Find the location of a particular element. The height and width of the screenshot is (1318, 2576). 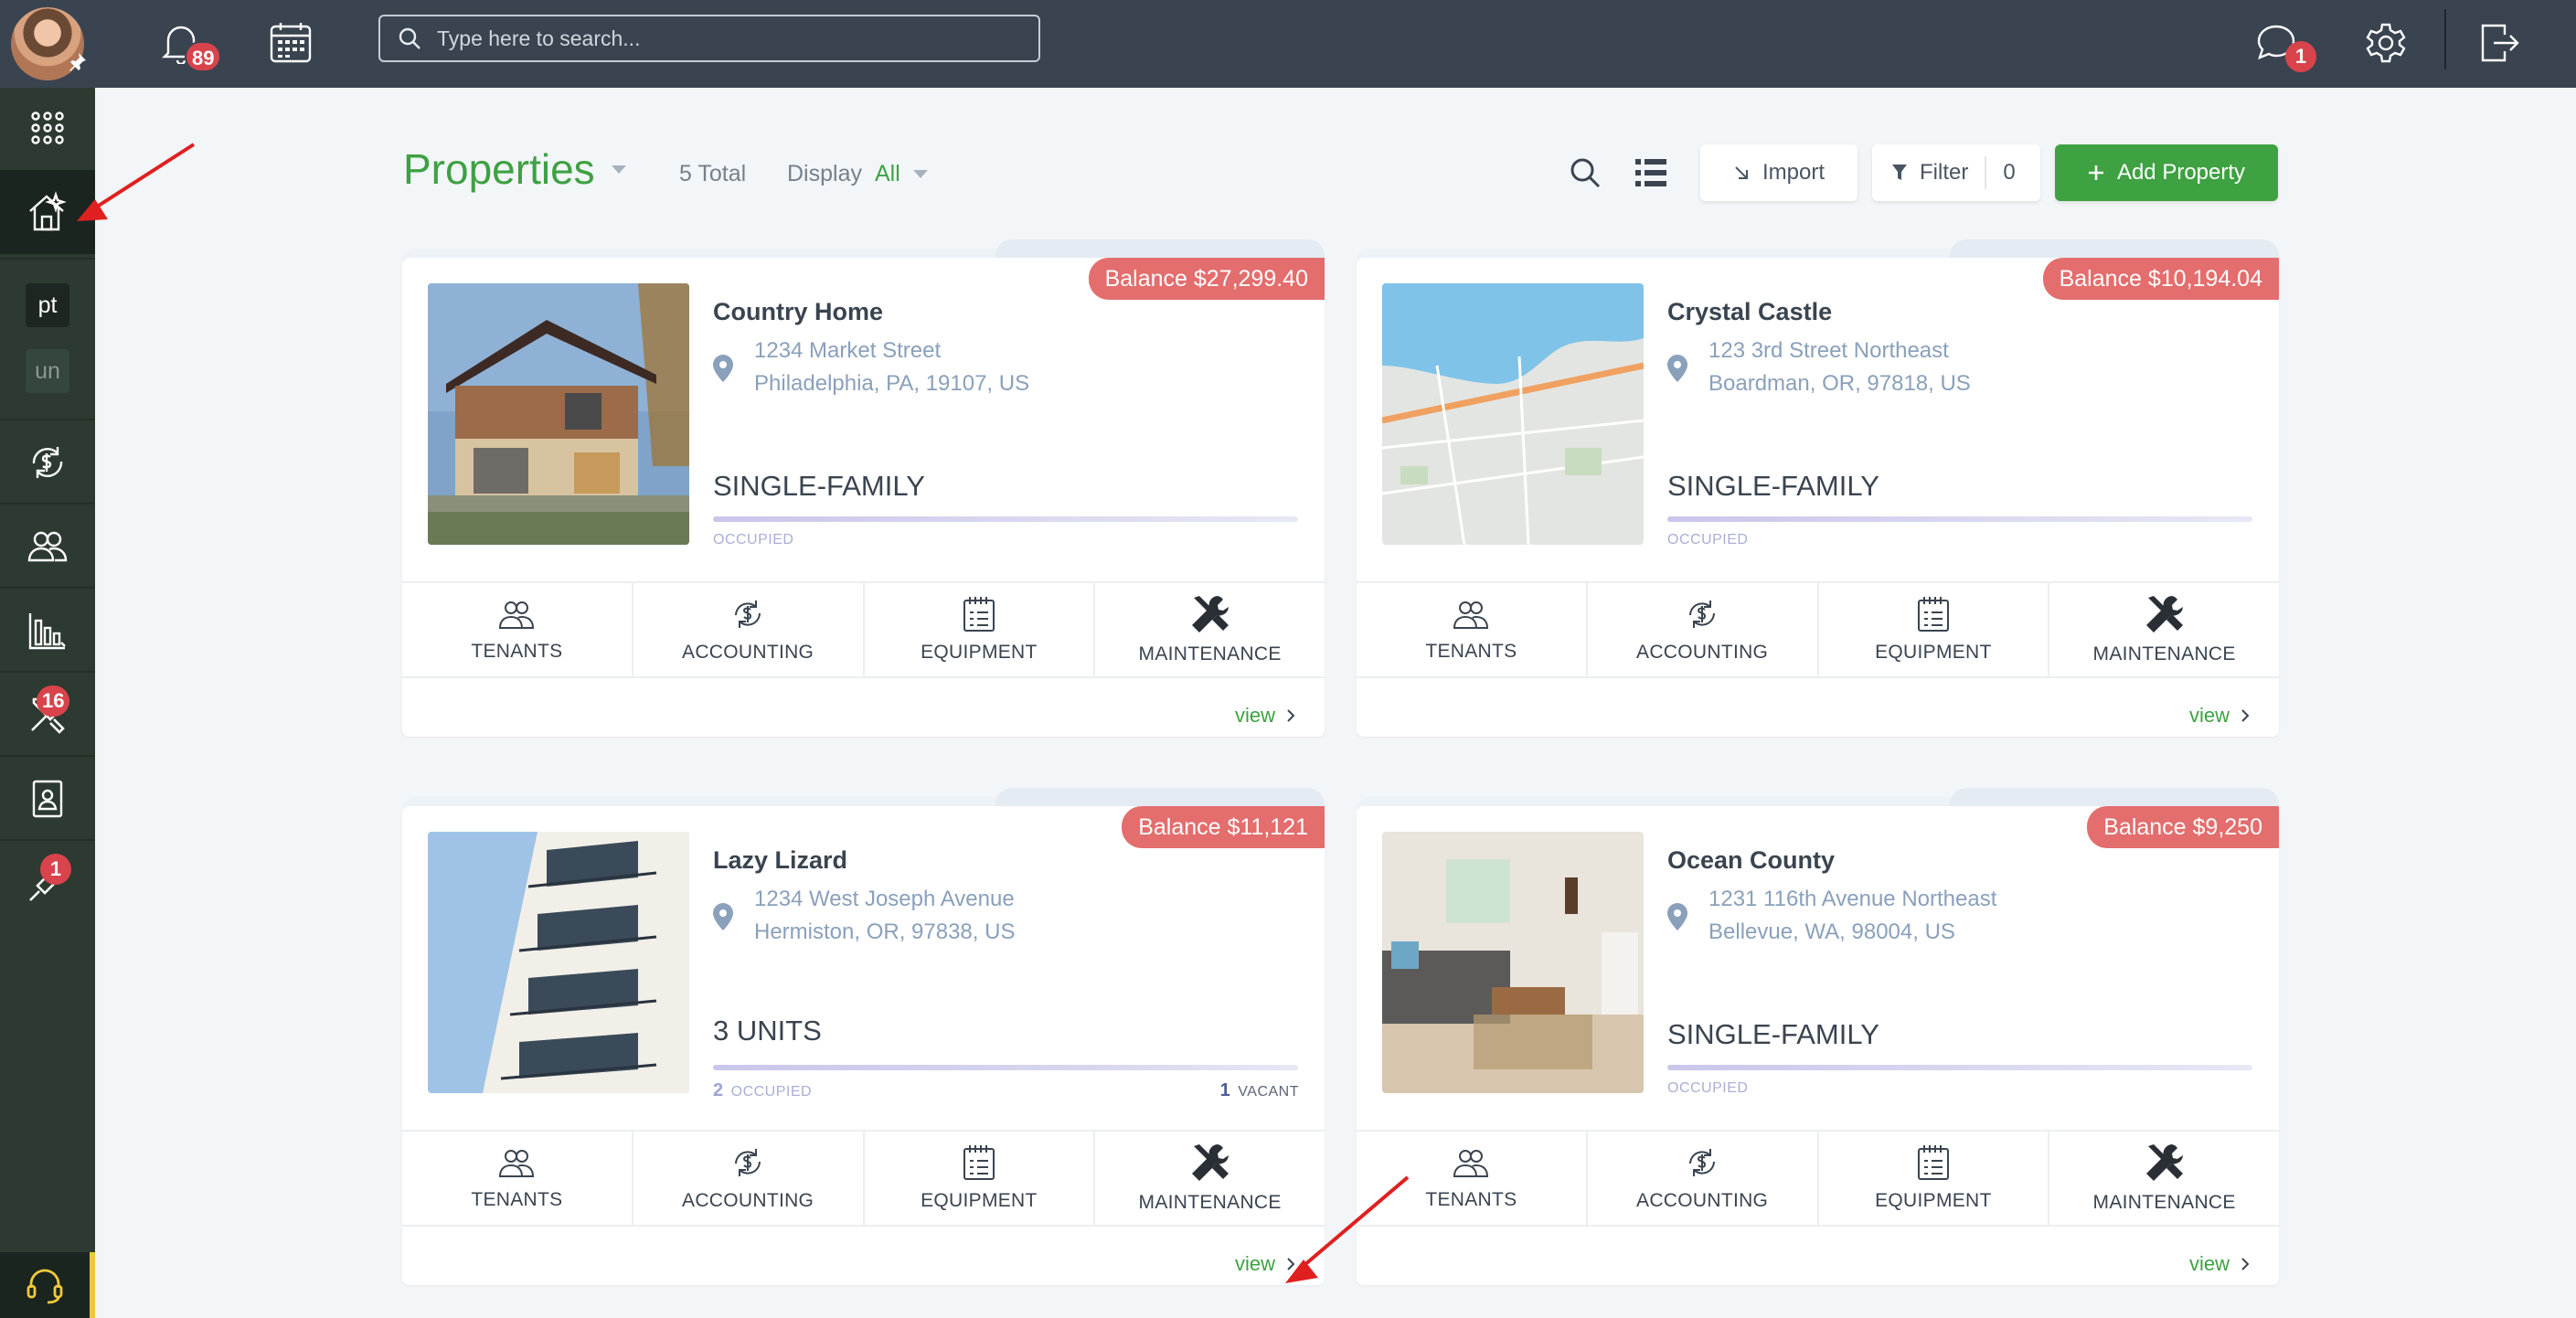

pin-icon is located at coordinates (77, 62).